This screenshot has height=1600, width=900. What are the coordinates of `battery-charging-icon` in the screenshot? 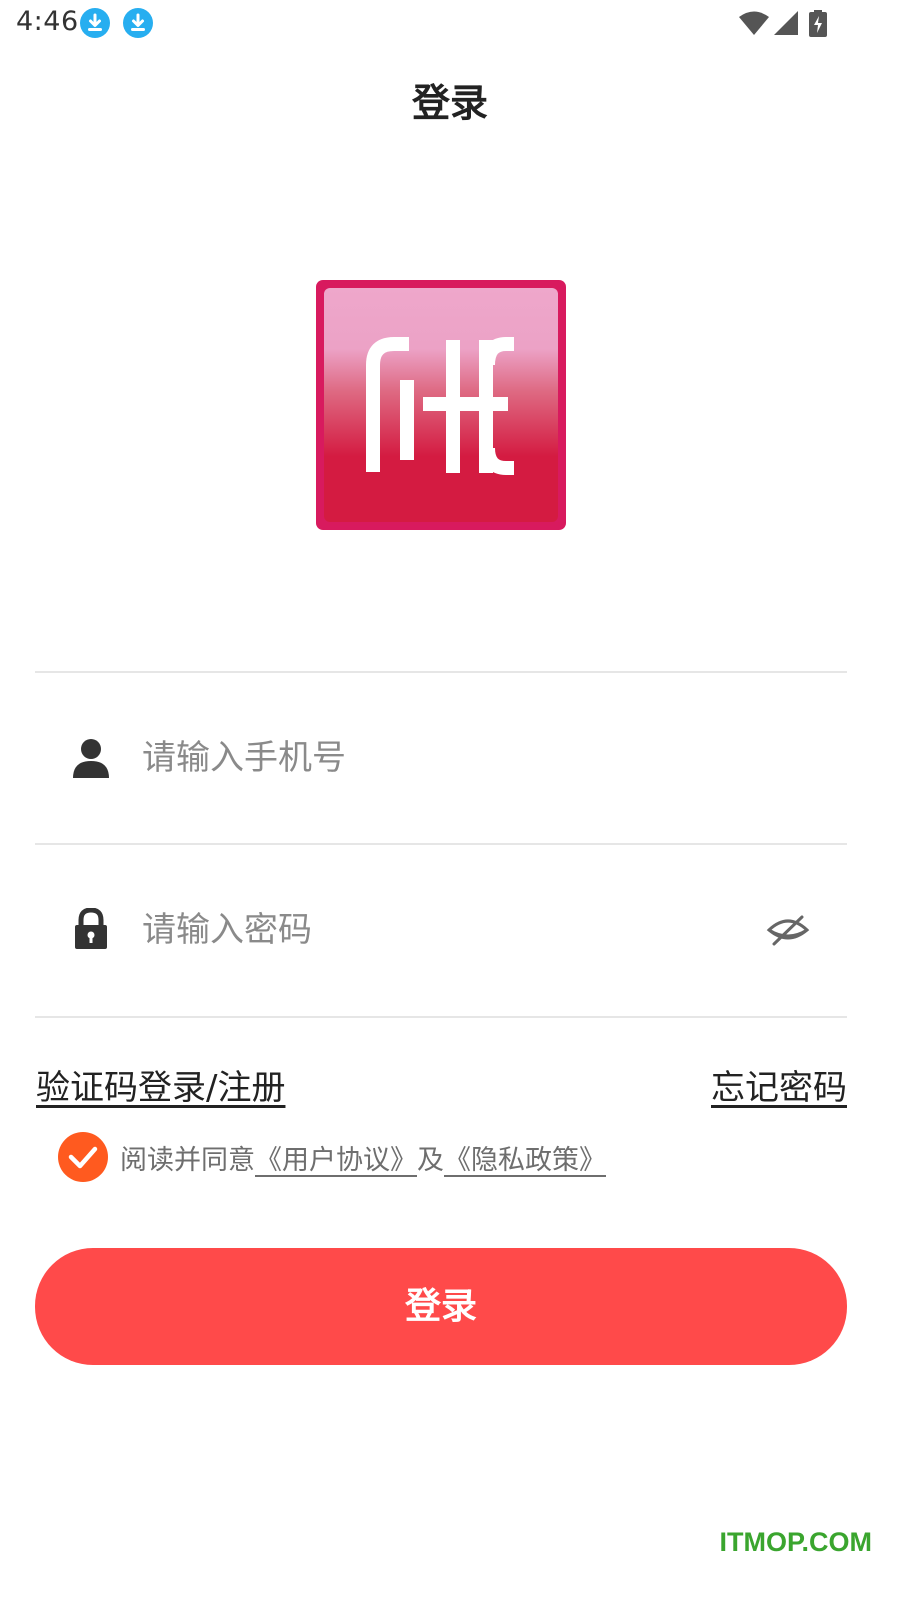 It's located at (818, 26).